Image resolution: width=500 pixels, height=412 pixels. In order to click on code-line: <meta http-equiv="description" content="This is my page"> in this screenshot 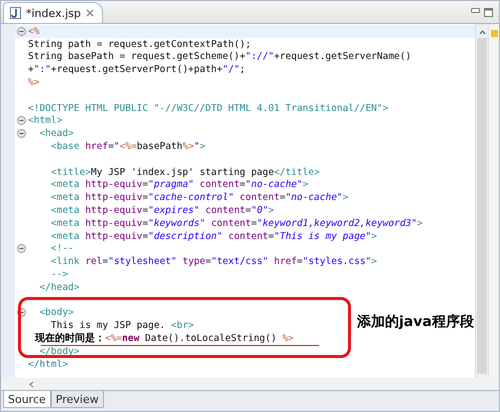, I will do `click(213, 236)`.